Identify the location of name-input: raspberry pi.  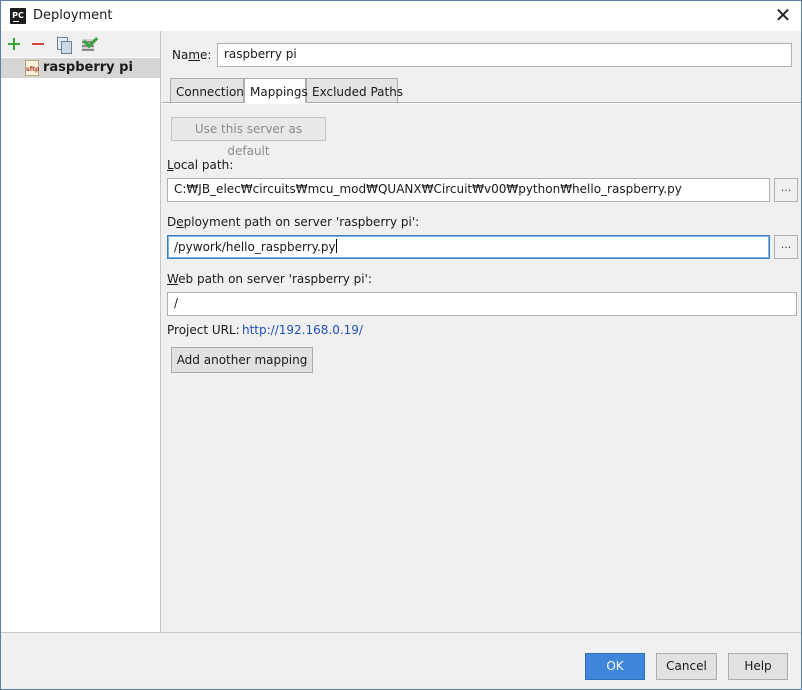
(504, 55).